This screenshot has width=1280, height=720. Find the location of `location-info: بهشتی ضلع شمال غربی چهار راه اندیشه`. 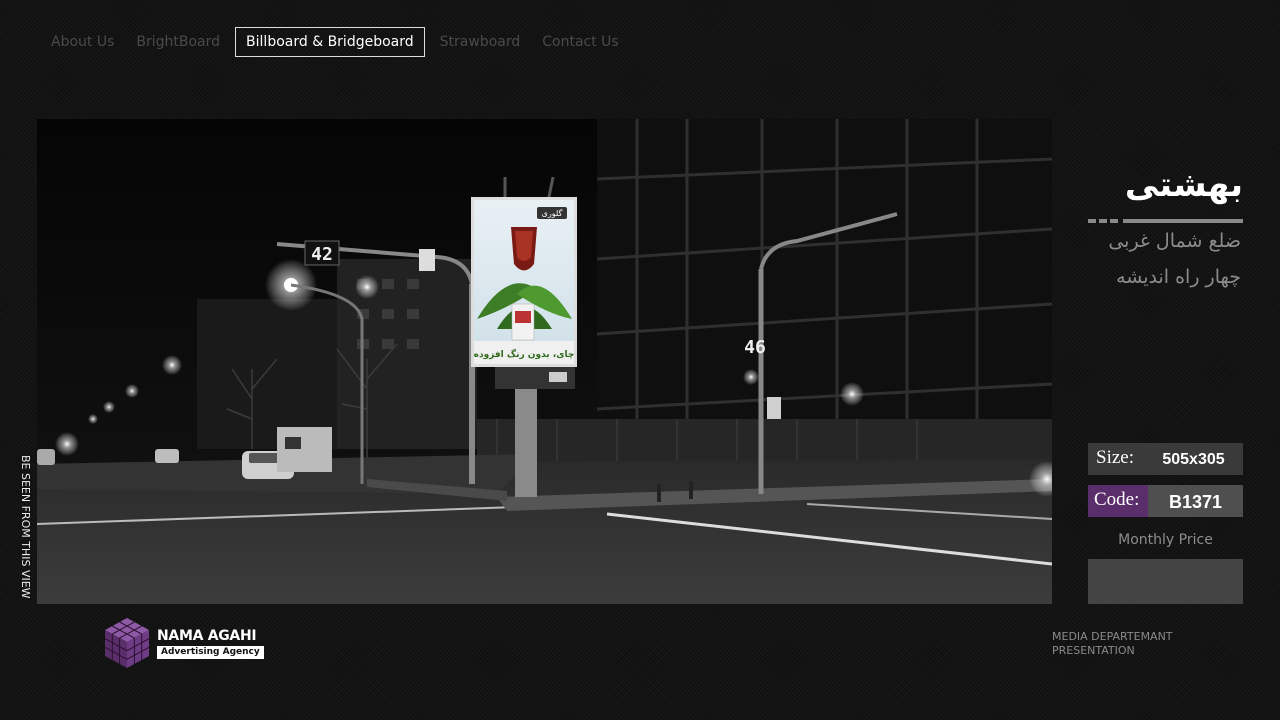

location-info: بهشتی ضلع شمال غربی چهار راه اندیشه is located at coordinates (1165, 222).